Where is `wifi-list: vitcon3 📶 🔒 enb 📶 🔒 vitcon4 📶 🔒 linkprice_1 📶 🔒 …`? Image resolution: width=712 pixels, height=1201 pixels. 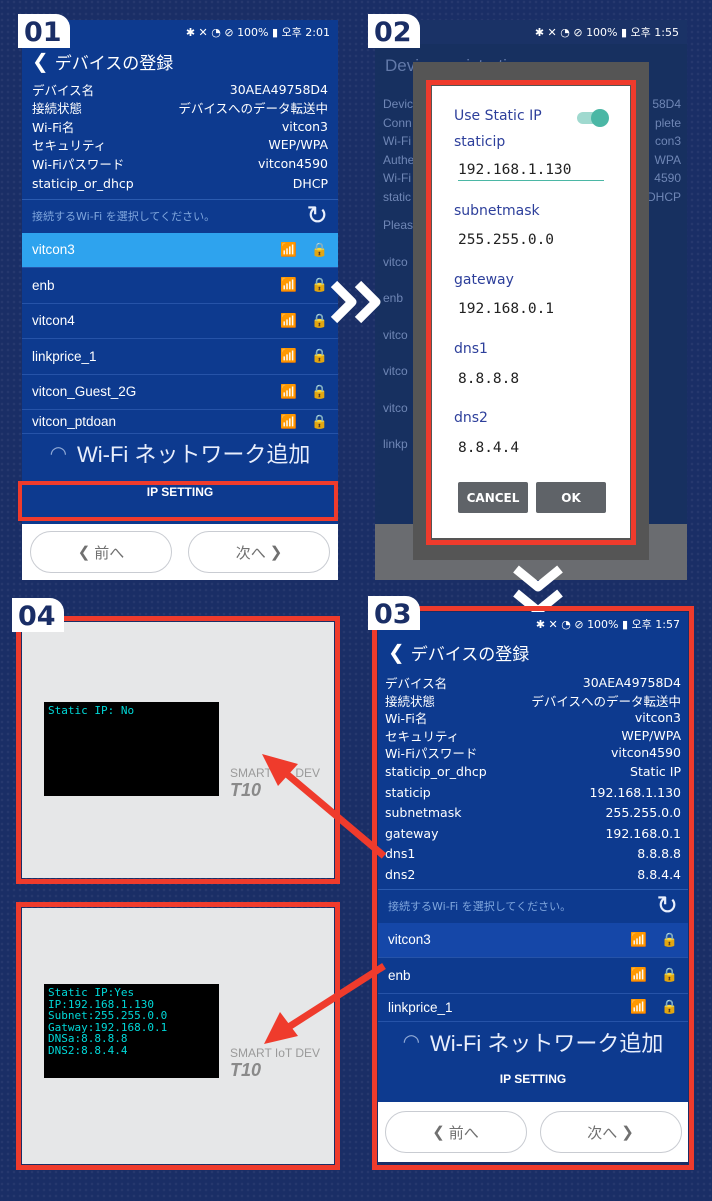
wifi-list: vitcon3 📶 🔒 enb 📶 🔒 vitcon4 📶 🔒 linkprice_1 📶 🔒 … is located at coordinates (180, 333).